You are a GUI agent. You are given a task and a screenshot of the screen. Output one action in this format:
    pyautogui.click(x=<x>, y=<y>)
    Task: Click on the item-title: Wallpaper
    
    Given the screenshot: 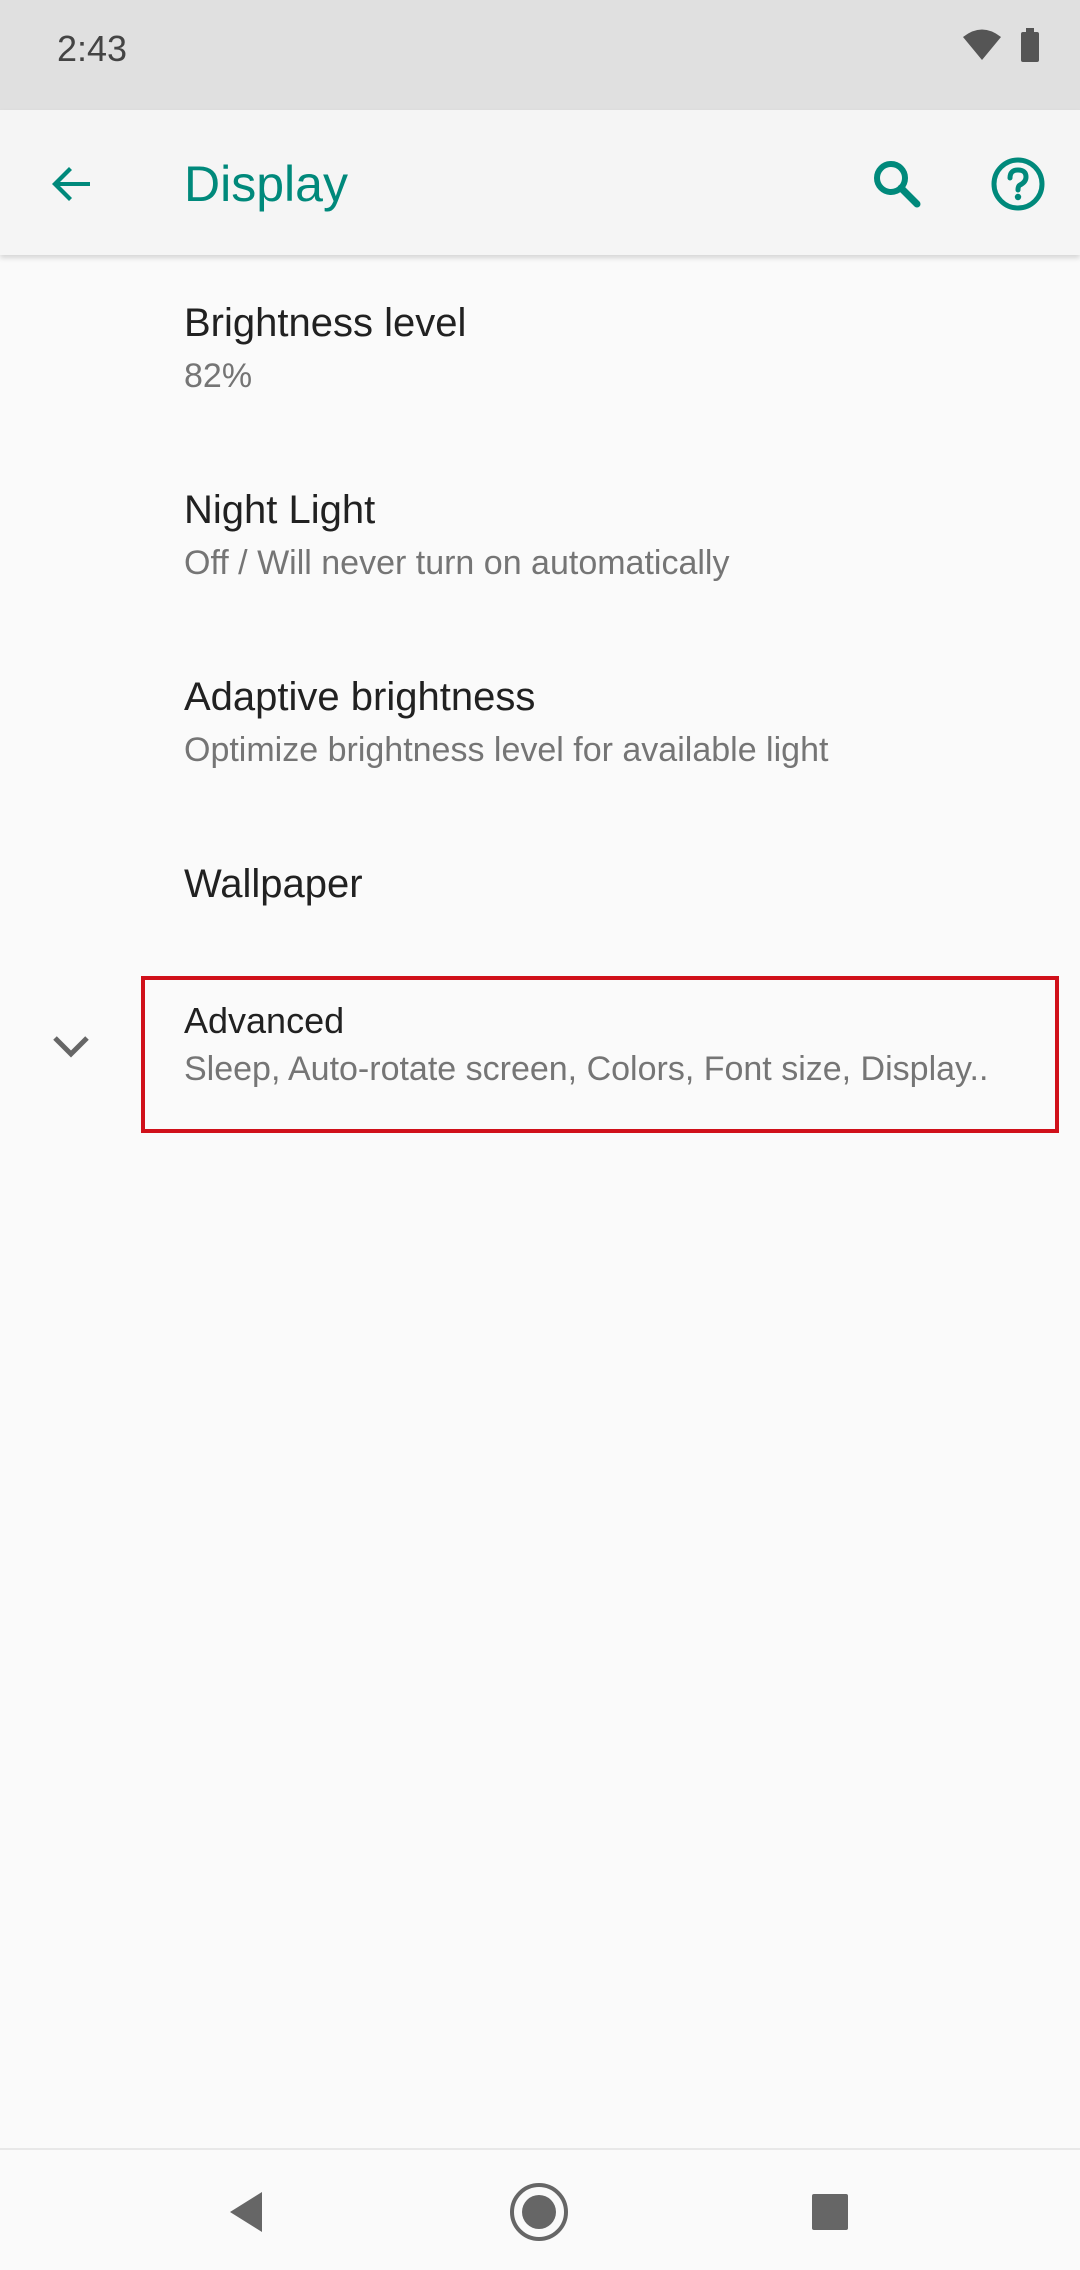 What is the action you would take?
    pyautogui.click(x=273, y=884)
    